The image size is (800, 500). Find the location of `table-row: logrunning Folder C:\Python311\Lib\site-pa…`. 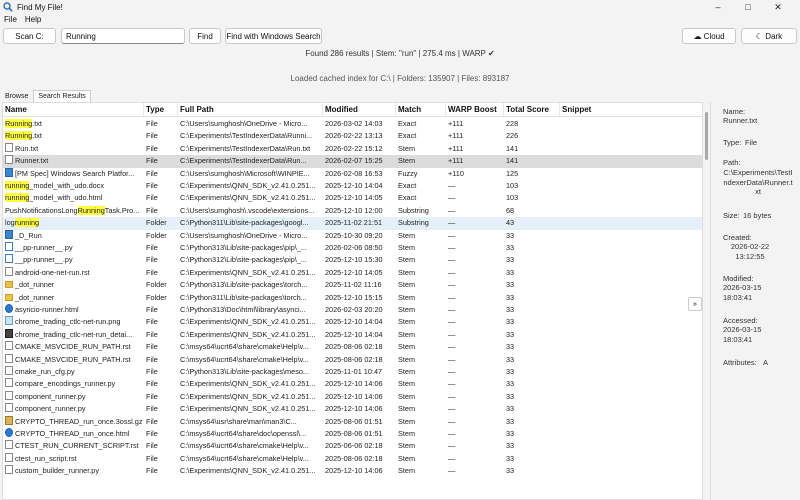

table-row: logrunning Folder C:\Python311\Lib\site-pa… is located at coordinates (352, 223).